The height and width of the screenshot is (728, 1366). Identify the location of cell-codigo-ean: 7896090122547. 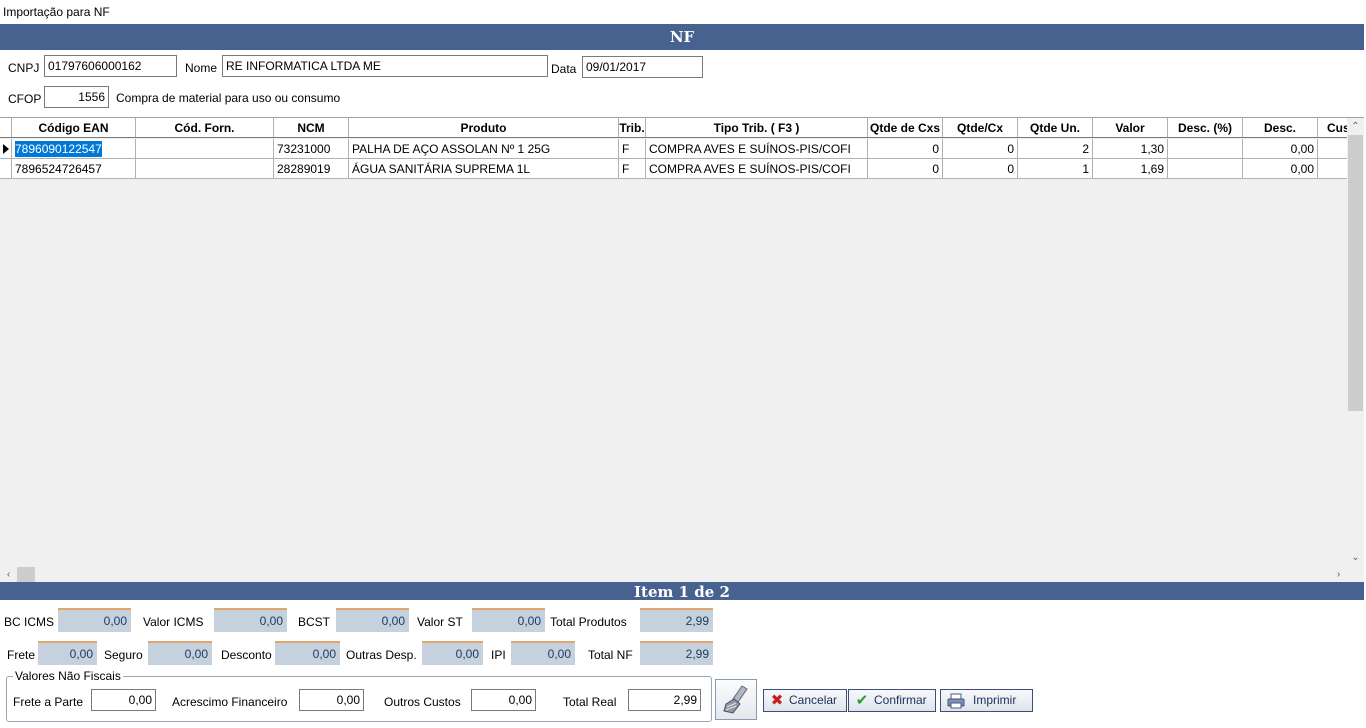
(58, 149).